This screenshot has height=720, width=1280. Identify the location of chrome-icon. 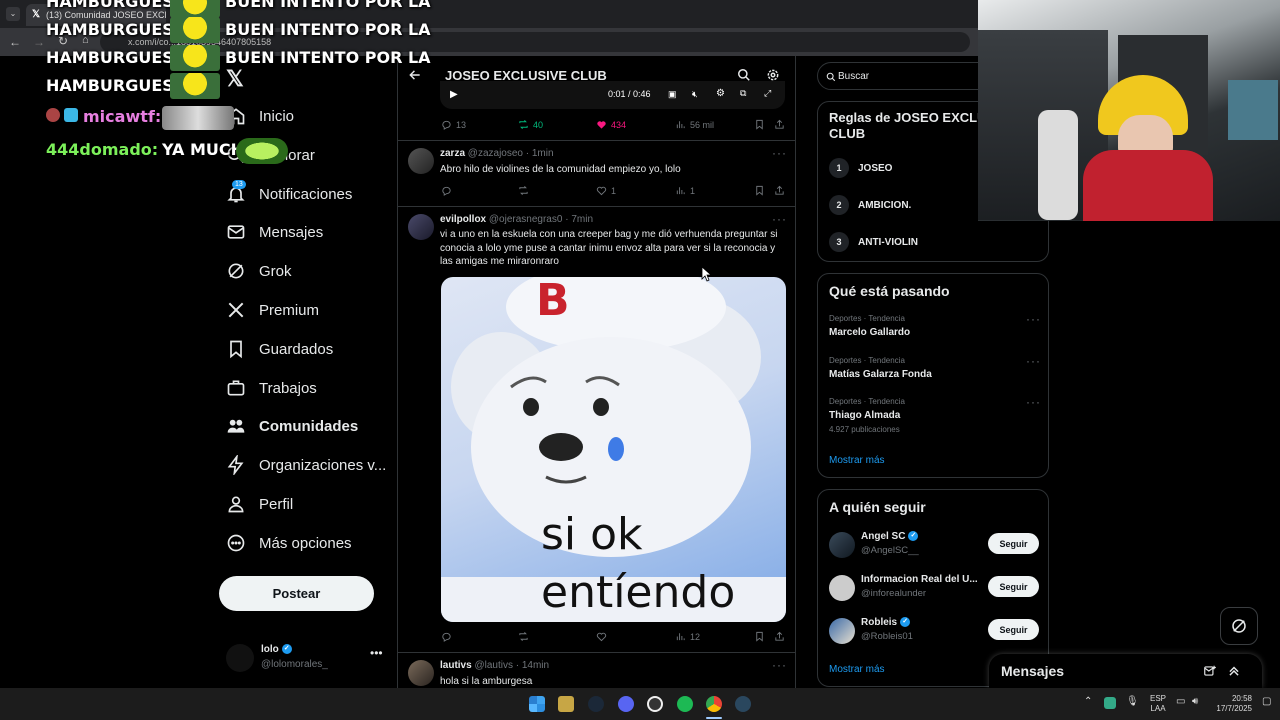
(714, 704).